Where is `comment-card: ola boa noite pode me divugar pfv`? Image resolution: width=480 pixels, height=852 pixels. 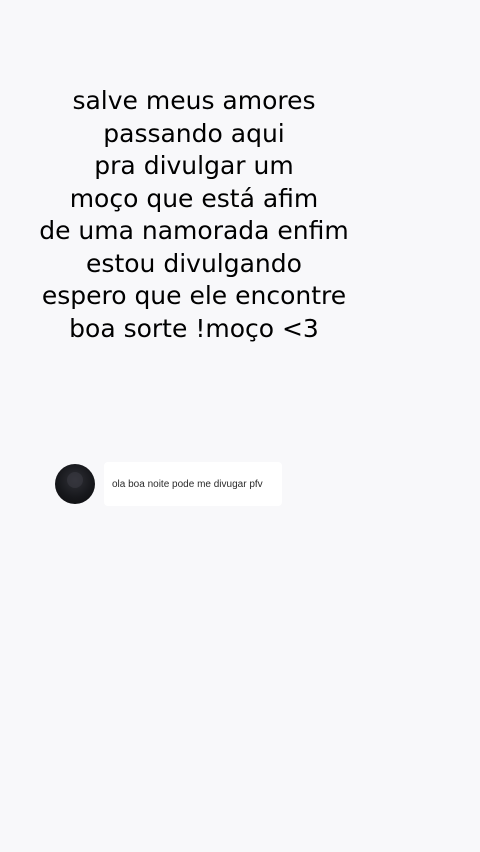 comment-card: ola boa noite pode me divugar pfv is located at coordinates (168, 484).